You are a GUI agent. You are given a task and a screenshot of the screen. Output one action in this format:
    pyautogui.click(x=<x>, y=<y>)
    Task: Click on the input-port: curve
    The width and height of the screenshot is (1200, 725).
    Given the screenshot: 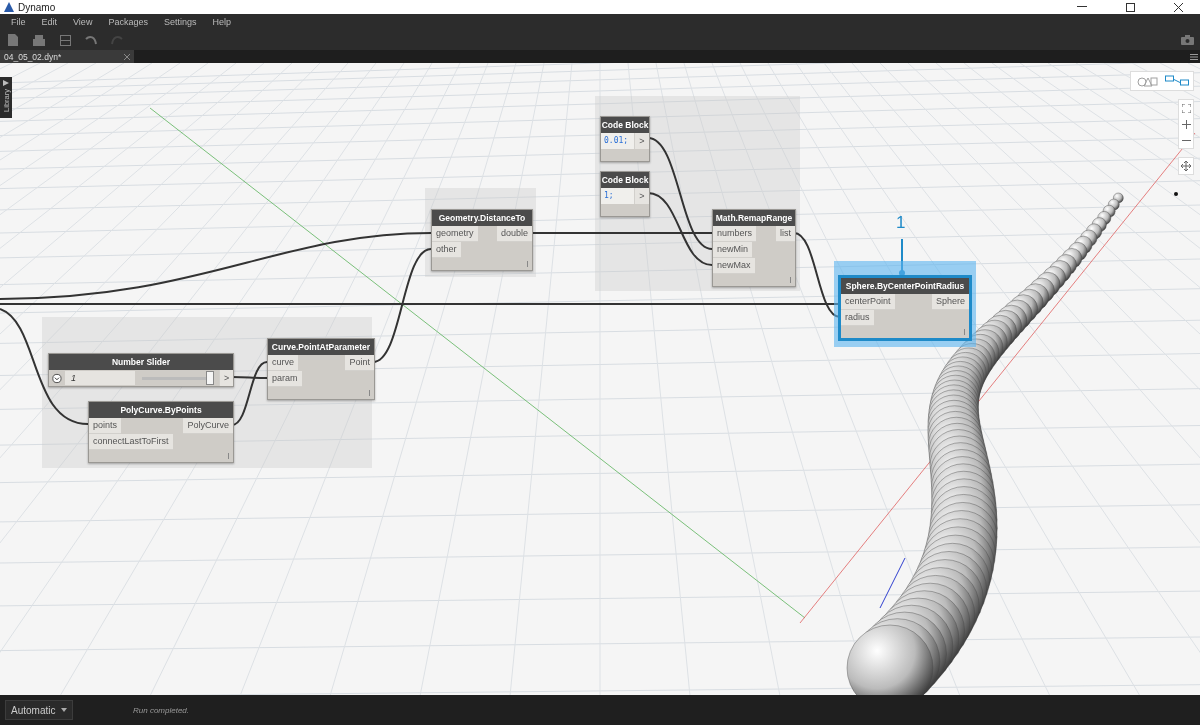 What is the action you would take?
    pyautogui.click(x=283, y=363)
    